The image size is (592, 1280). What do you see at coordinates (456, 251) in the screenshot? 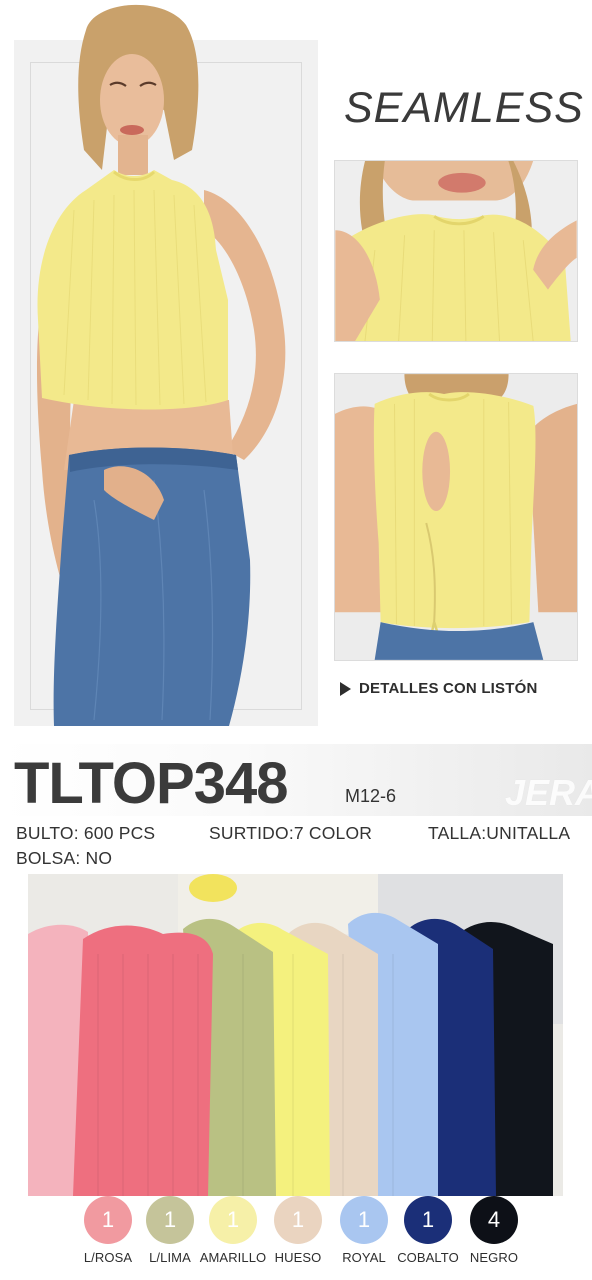
I see `detail-front-photo` at bounding box center [456, 251].